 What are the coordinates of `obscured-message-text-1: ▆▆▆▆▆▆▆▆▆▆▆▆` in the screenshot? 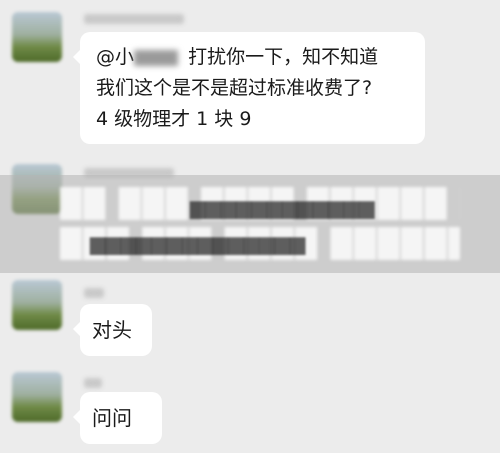 It's located at (282, 207).